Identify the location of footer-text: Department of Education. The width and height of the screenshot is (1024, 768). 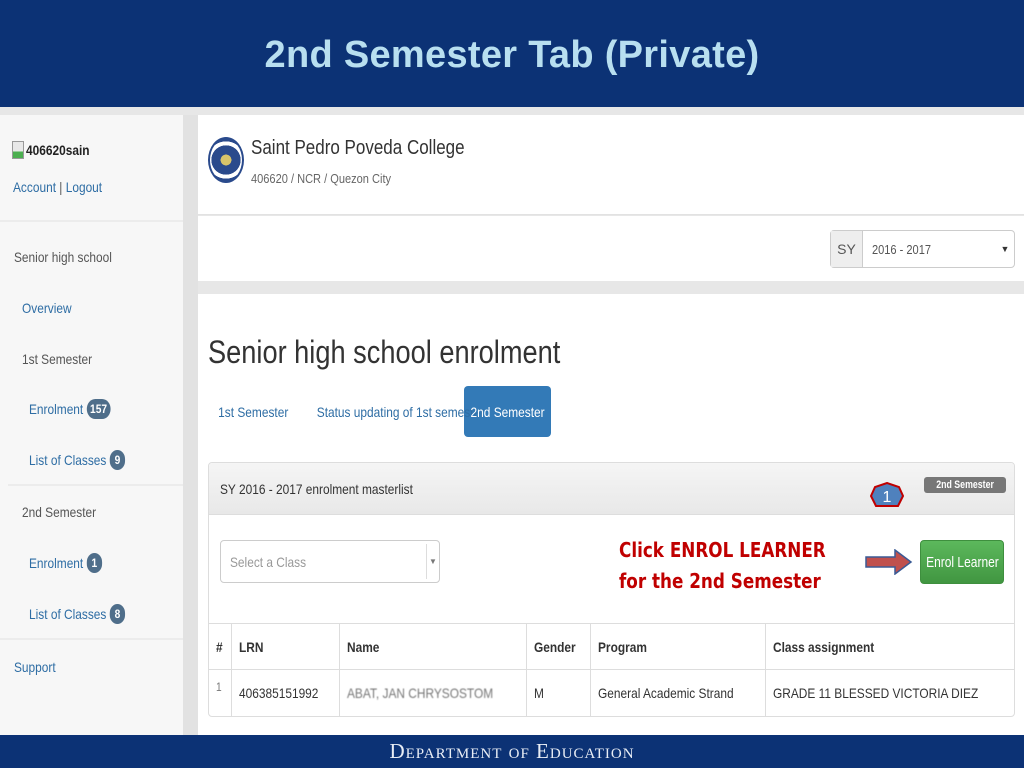
(512, 751).